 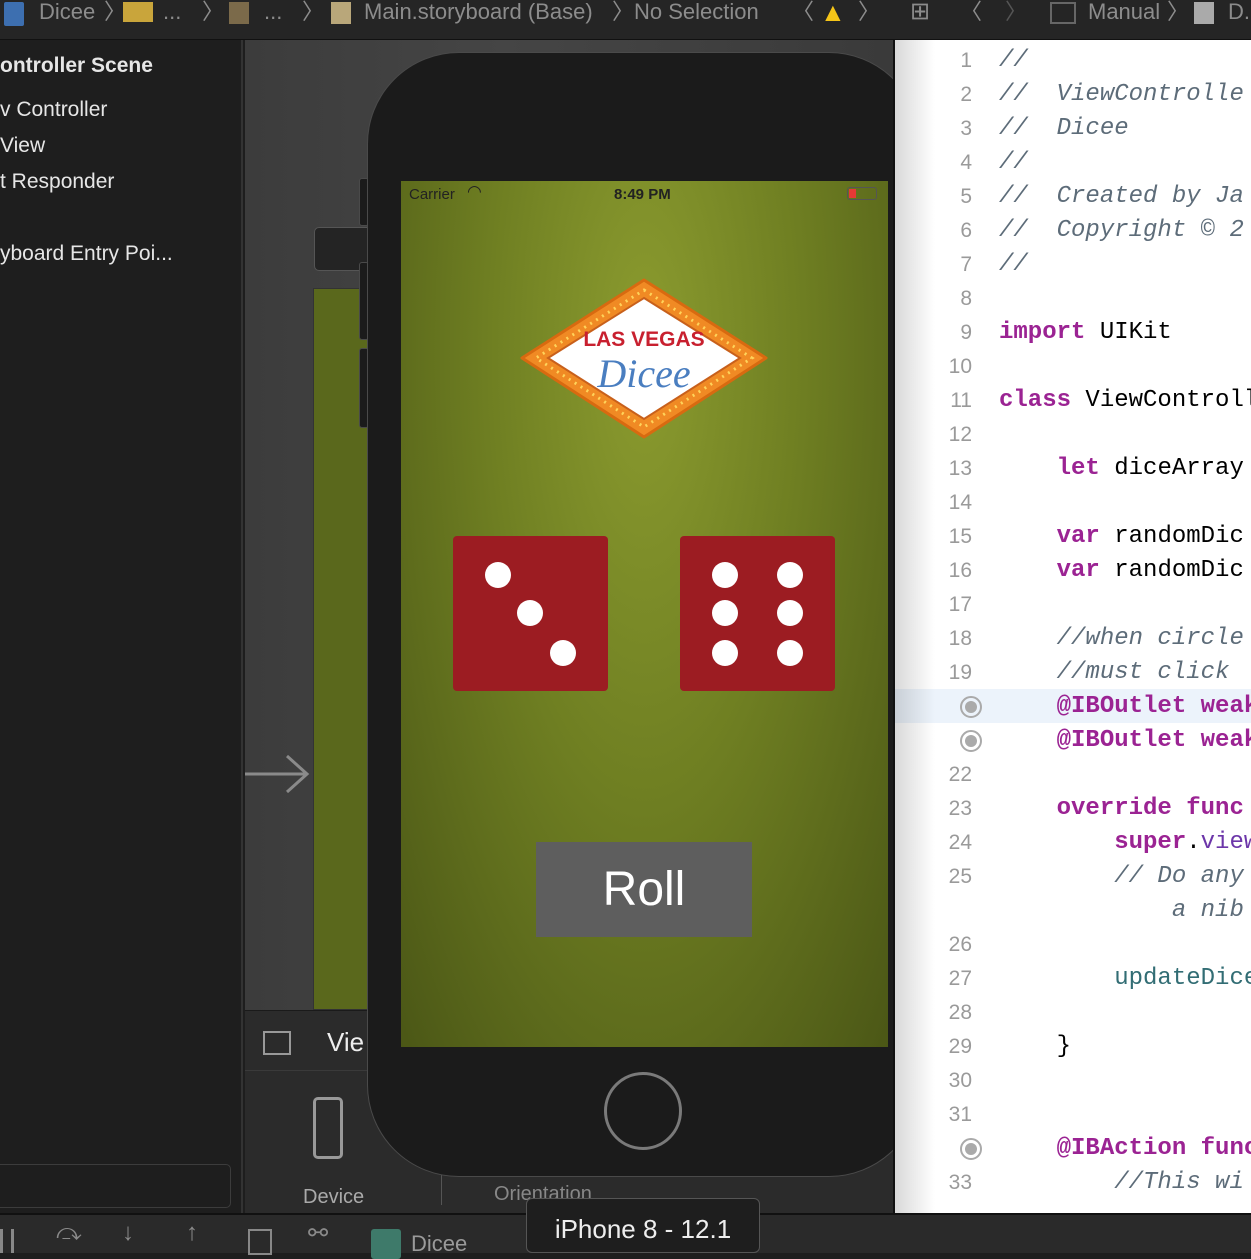 What do you see at coordinates (862, 193) in the screenshot?
I see `battery-icon` at bounding box center [862, 193].